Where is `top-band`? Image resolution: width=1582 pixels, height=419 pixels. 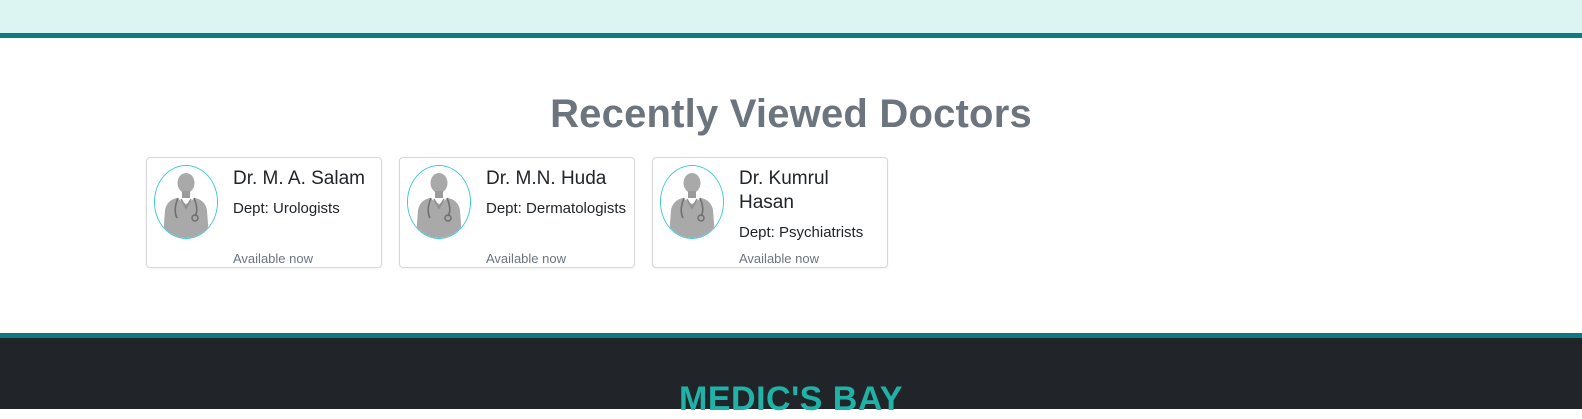 top-band is located at coordinates (791, 19).